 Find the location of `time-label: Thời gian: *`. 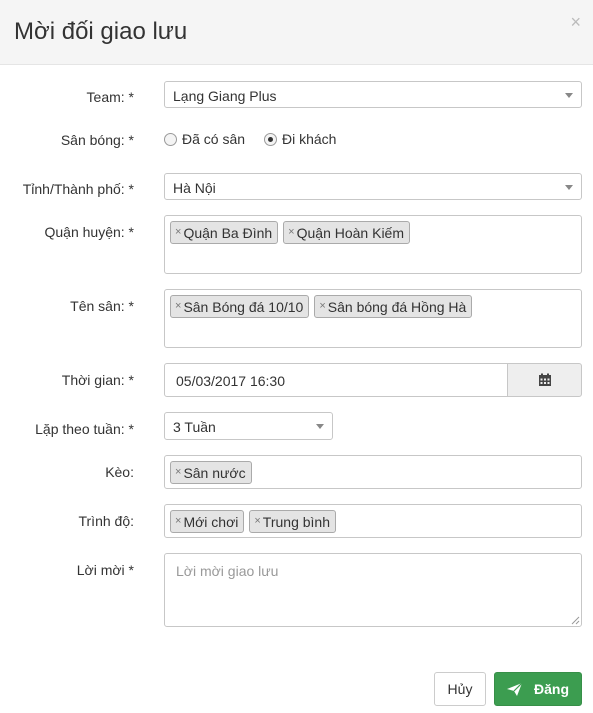

time-label: Thời gian: * is located at coordinates (97, 380).